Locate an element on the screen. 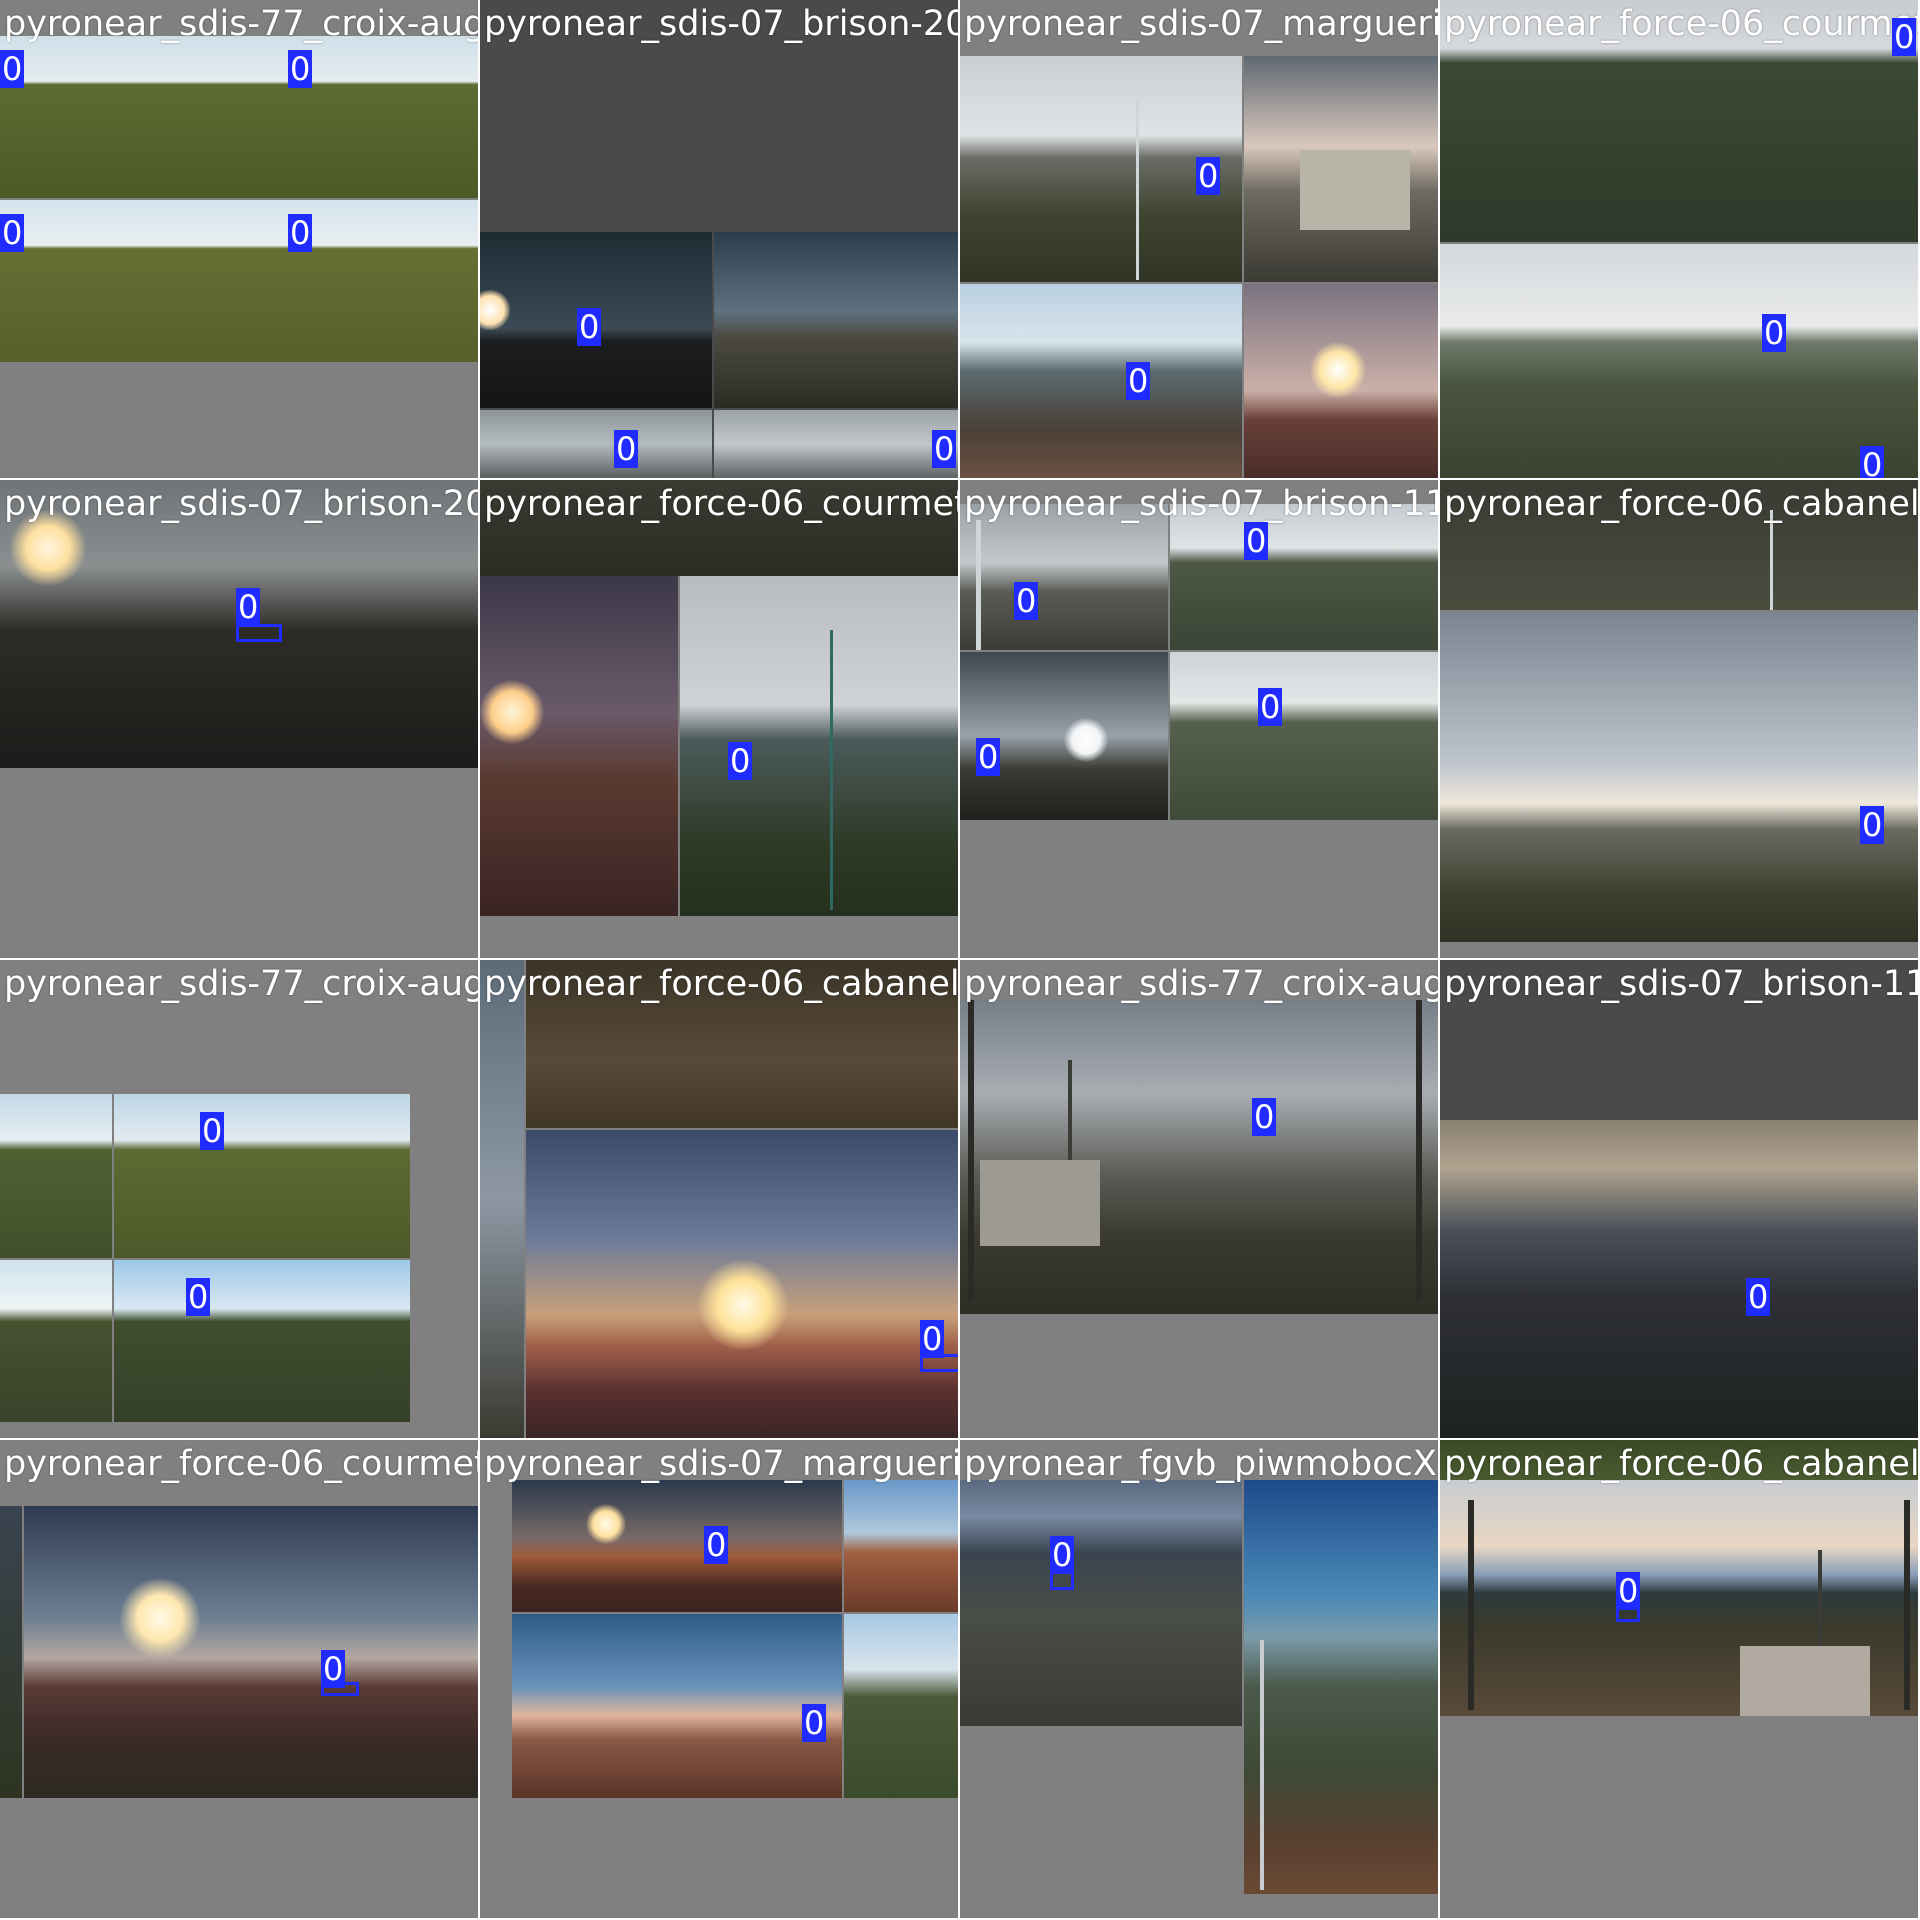 The image size is (1920, 1920). tile-caption: pyronear_sdis-07_brison-200_2024-01-25T1 is located at coordinates (241, 504).